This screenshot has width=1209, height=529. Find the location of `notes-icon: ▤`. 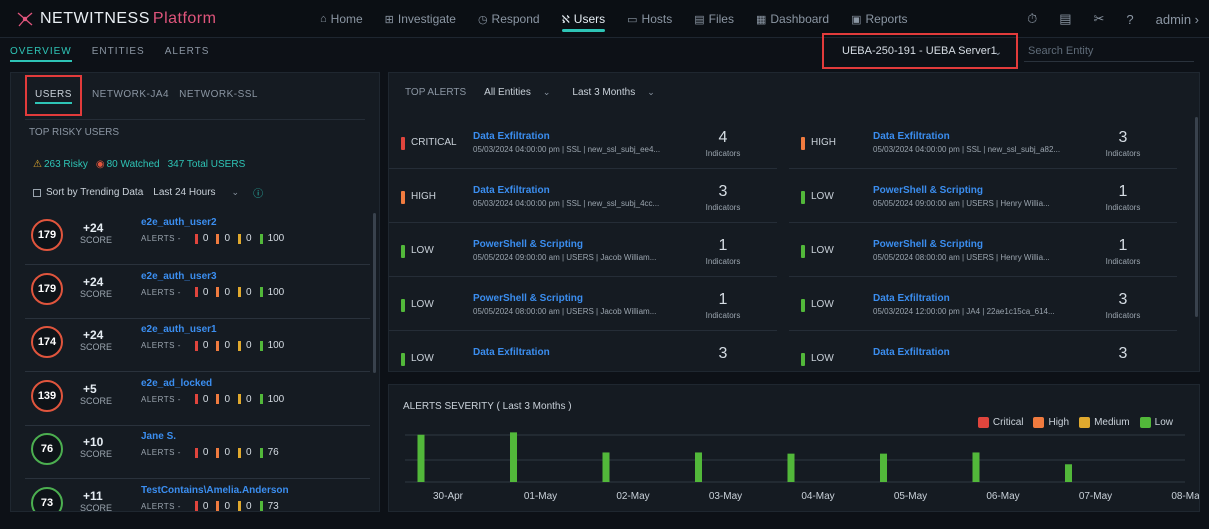

notes-icon: ▤ is located at coordinates (1065, 19).